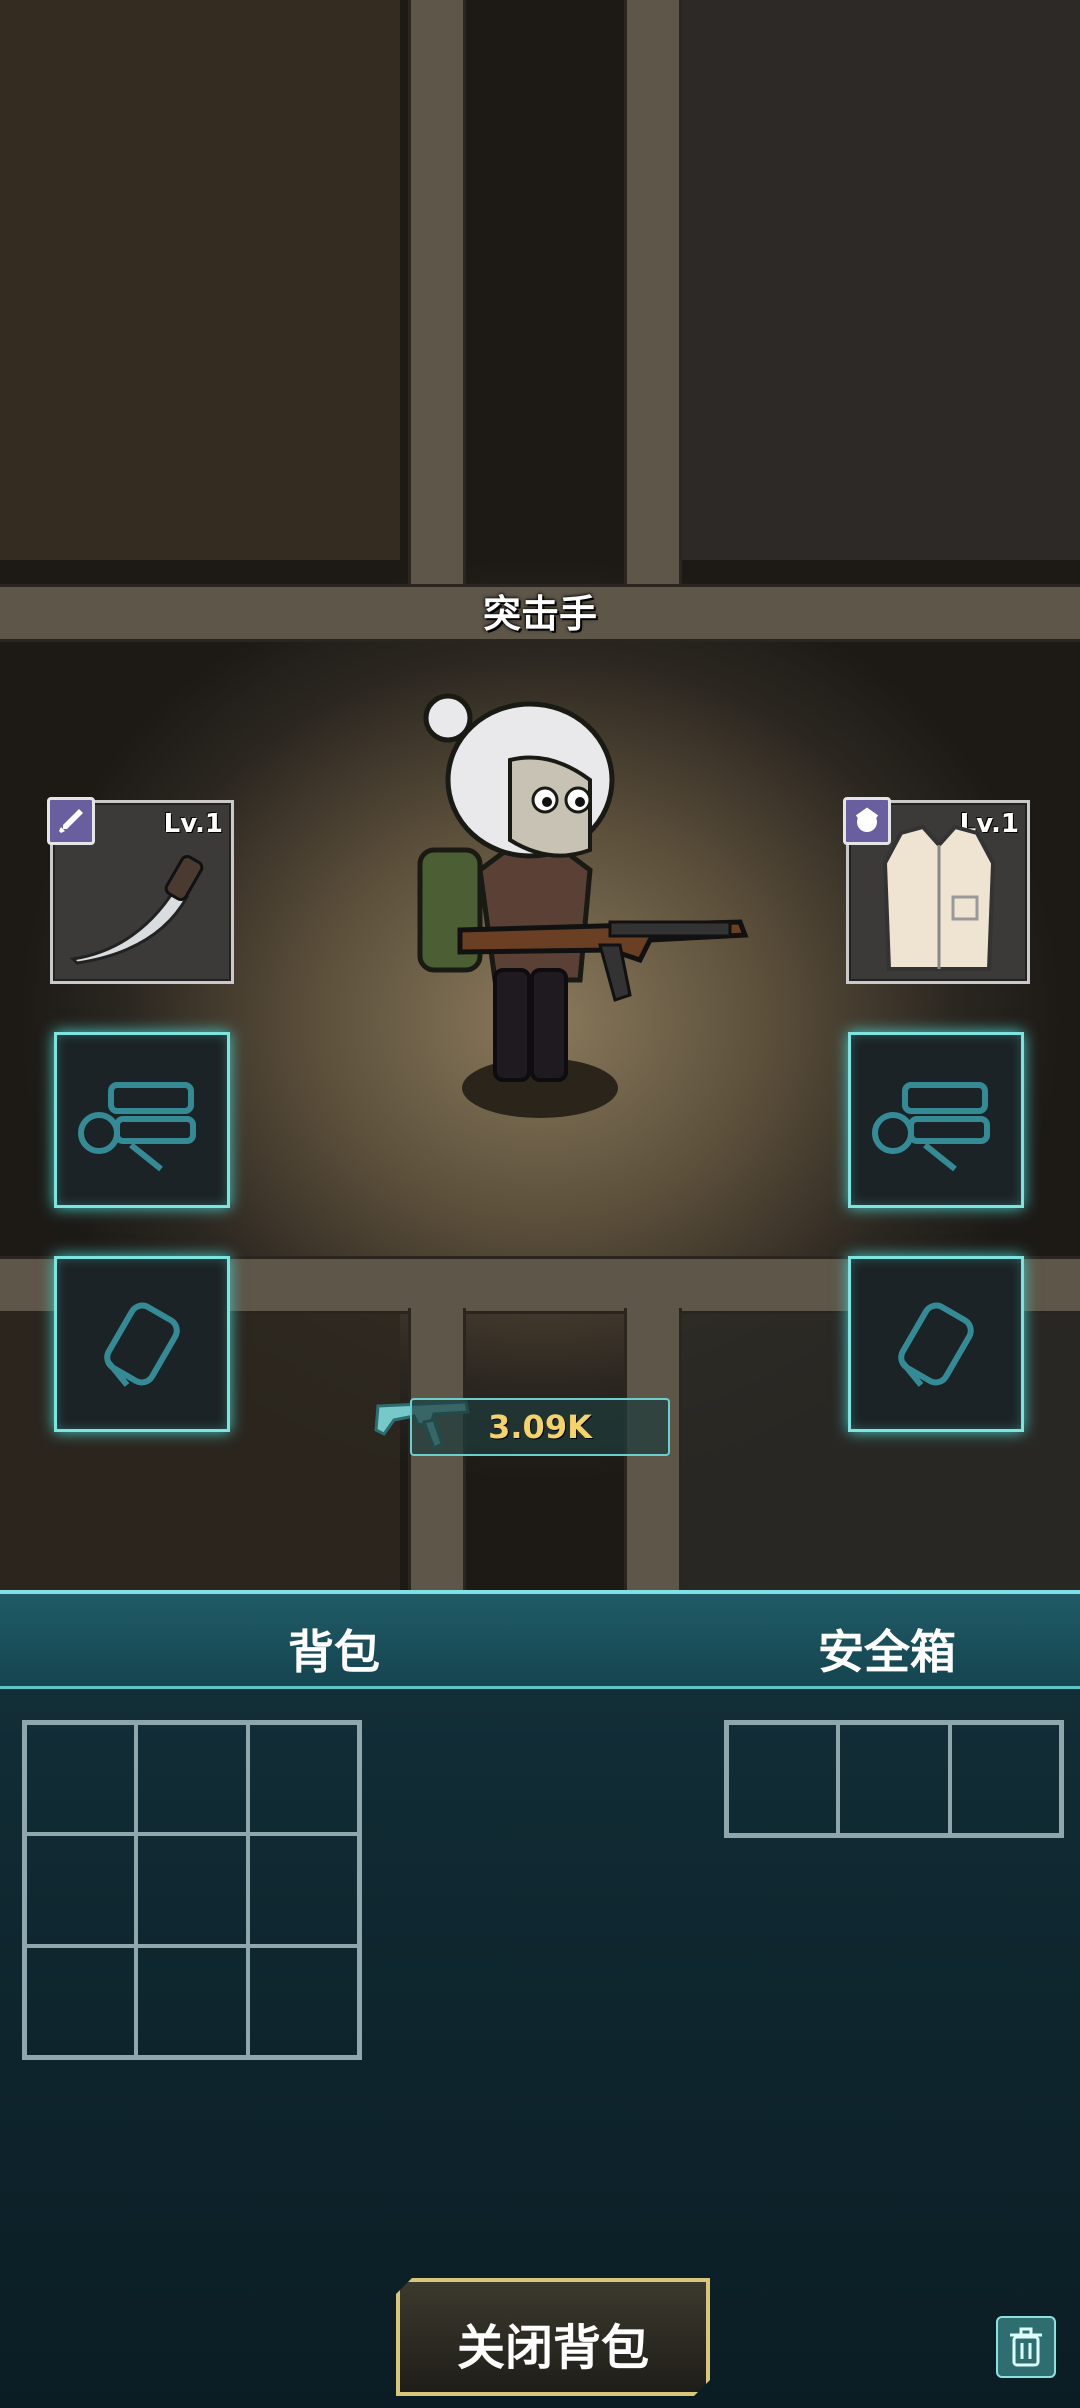 This screenshot has height=2408, width=1080. What do you see at coordinates (136, 910) in the screenshot?
I see `combat-knife-icon` at bounding box center [136, 910].